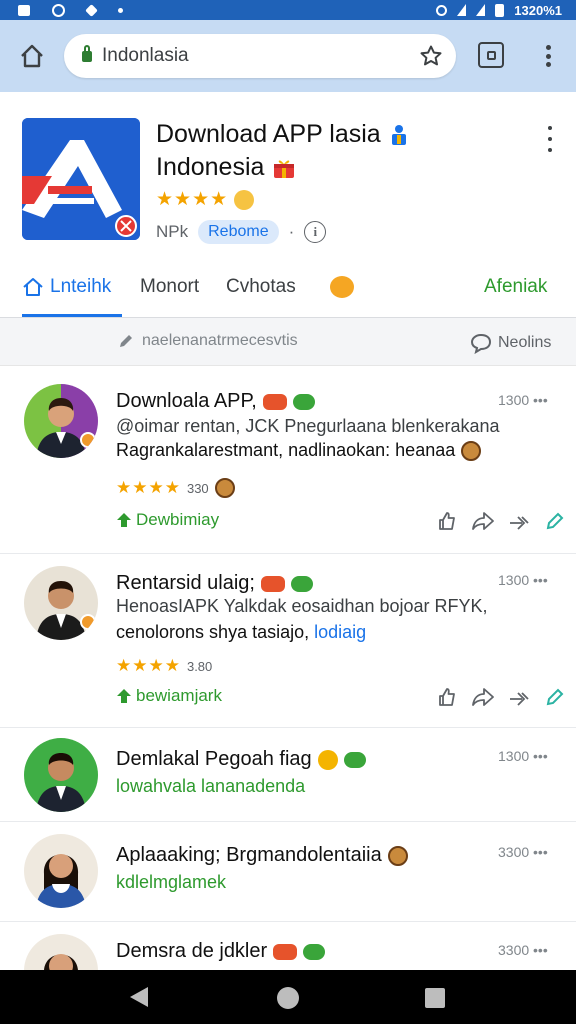 This screenshot has width=576, height=1024. Describe the element at coordinates (491, 55) in the screenshot. I see `tabs-icon` at that location.